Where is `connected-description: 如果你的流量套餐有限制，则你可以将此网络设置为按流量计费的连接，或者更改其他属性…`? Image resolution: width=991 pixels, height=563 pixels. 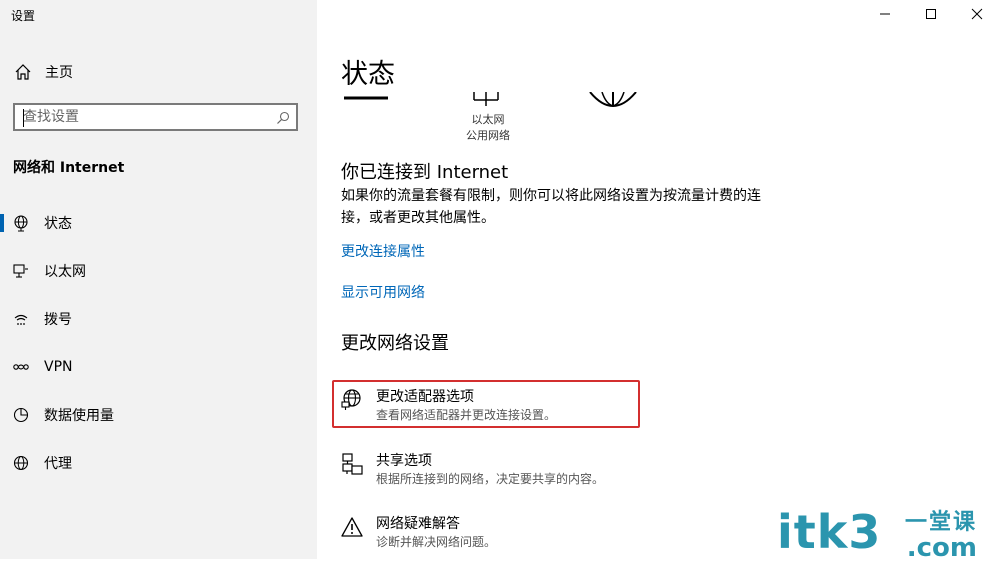 connected-description: 如果你的流量套餐有限制，则你可以将此网络设置为按流量计费的连接，或者更改其他属性… is located at coordinates (551, 207).